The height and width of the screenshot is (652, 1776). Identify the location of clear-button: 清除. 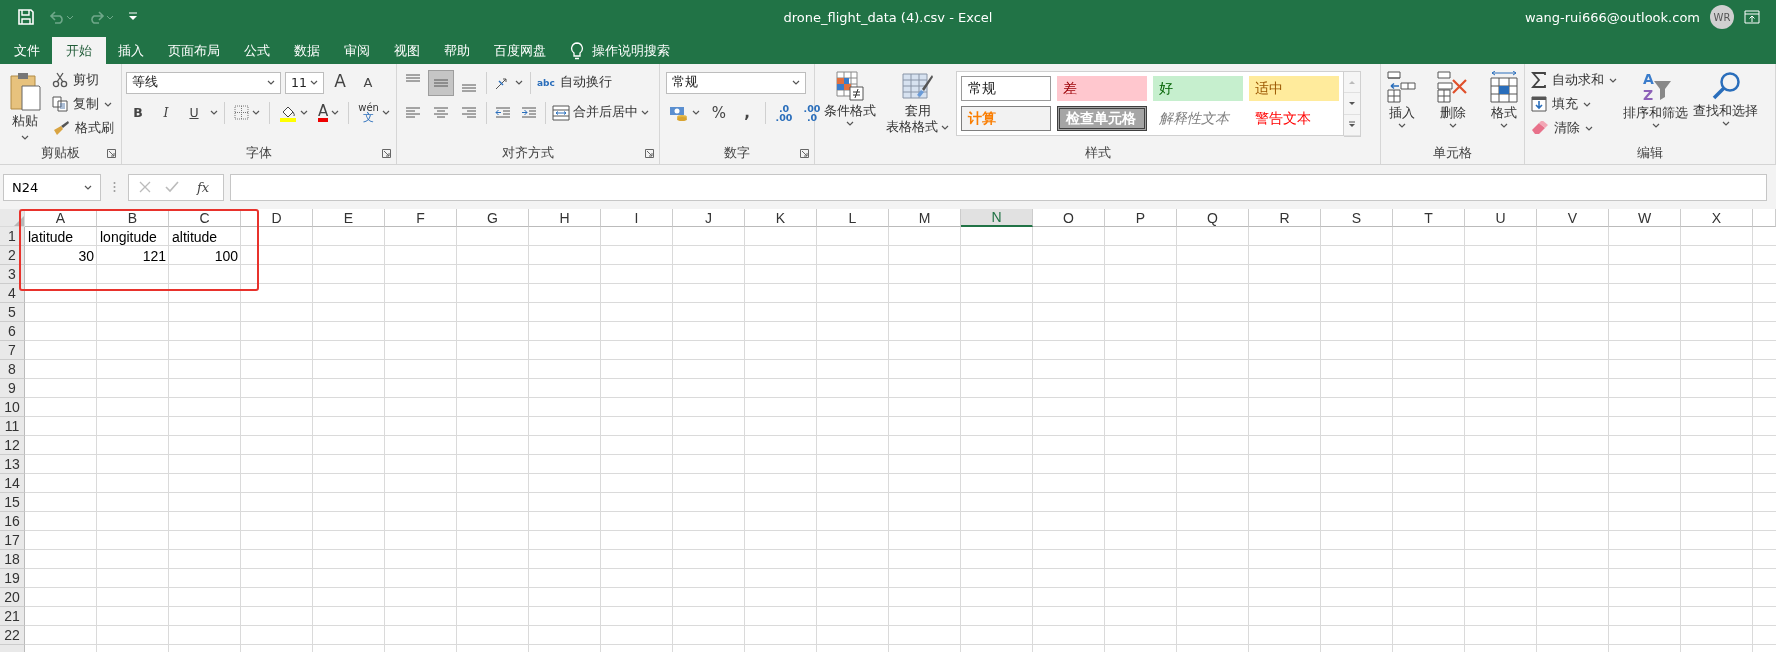
(1574, 128).